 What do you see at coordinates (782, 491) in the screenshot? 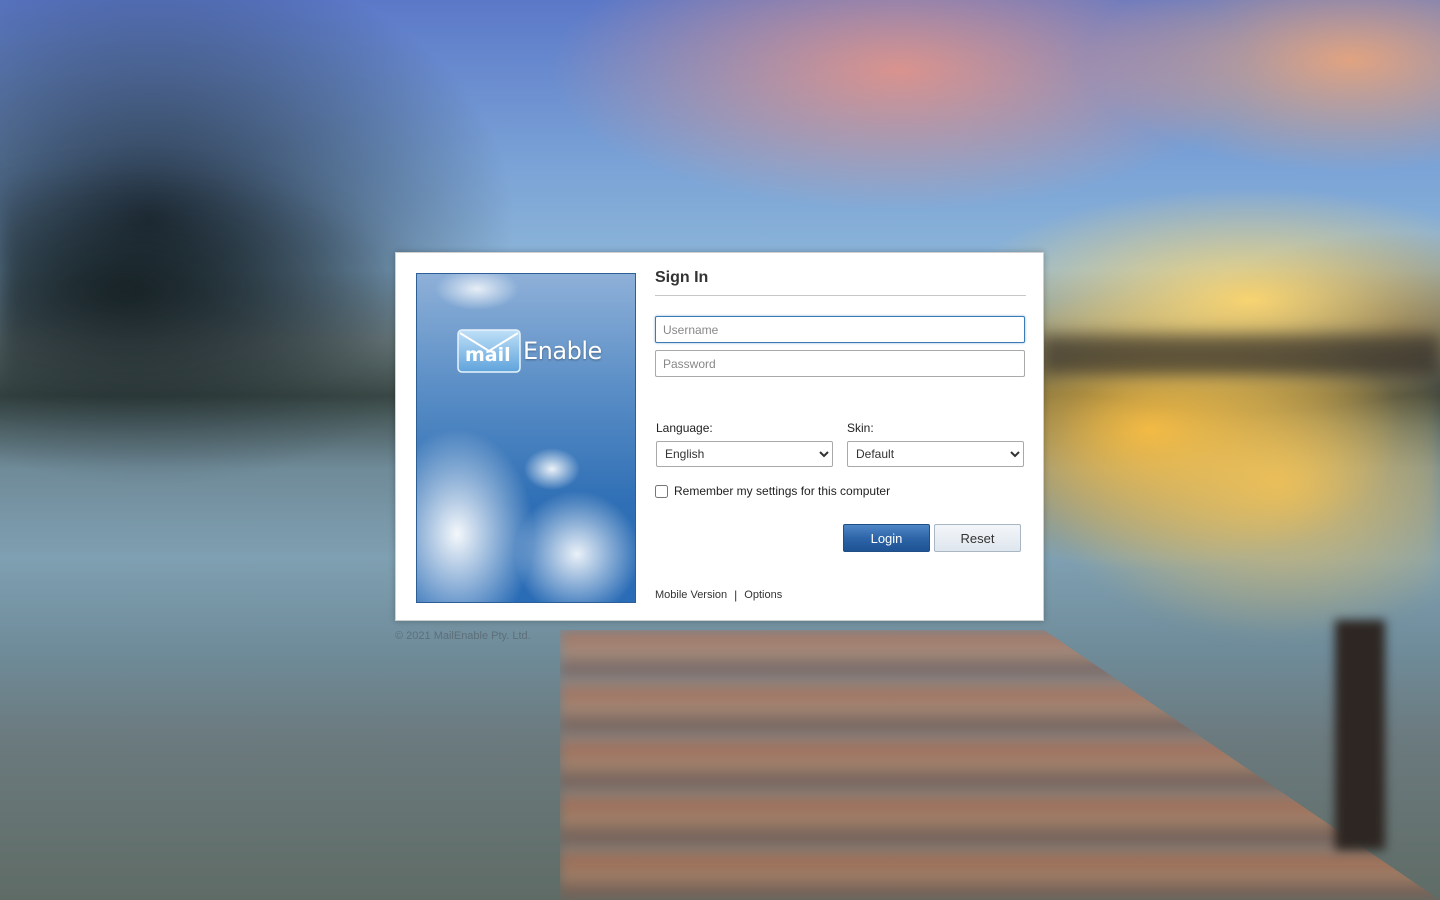
I see `remember-label: Remember my settings for this computer` at bounding box center [782, 491].